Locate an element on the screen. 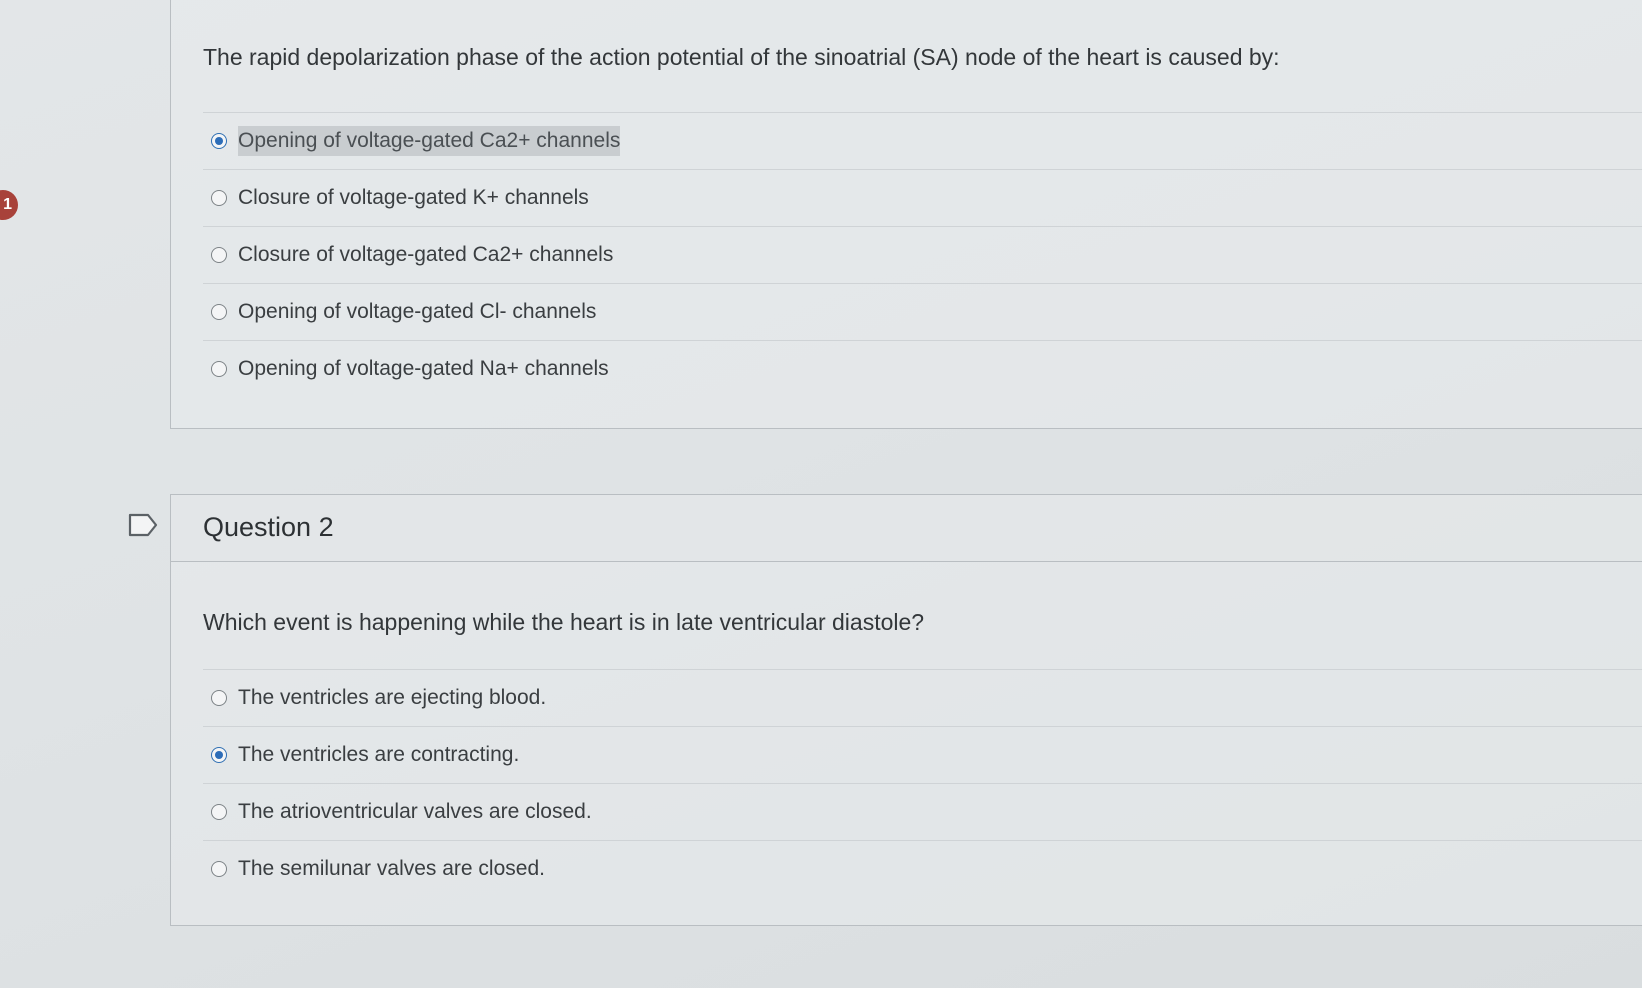  question-number-badge: 1 is located at coordinates (9, 205).